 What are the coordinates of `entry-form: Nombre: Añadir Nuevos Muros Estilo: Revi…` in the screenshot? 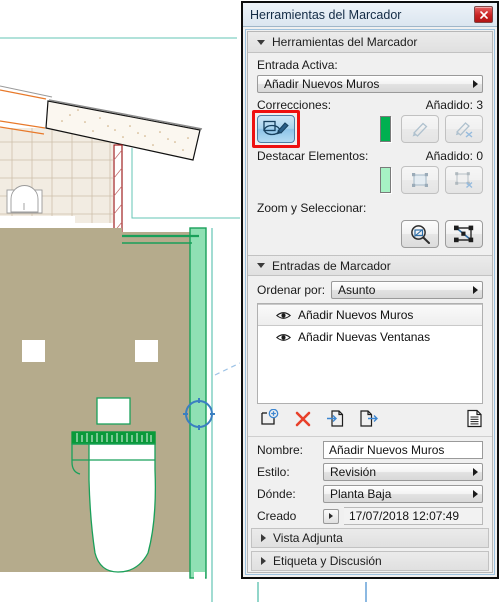 It's located at (370, 481).